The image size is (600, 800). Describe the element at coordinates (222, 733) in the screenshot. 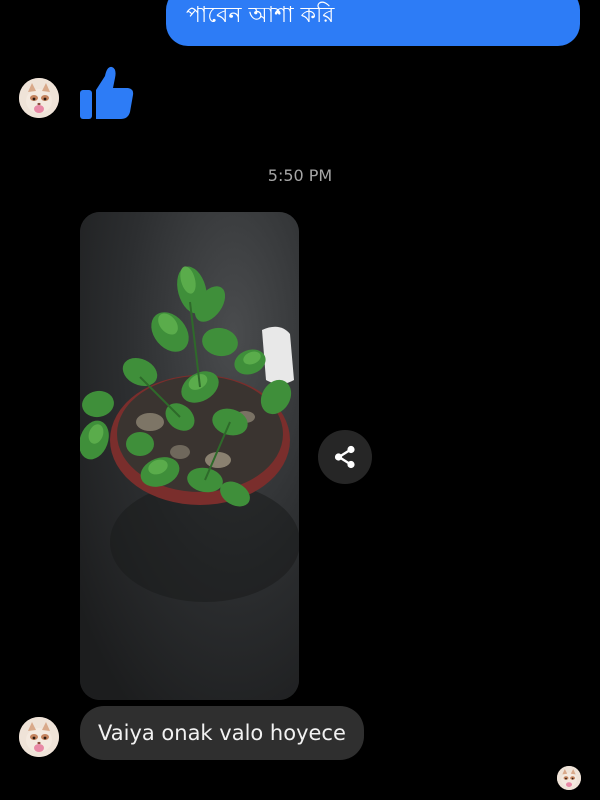

I see `incoming-message-bubble: Vaiya onak valo hoyece` at that location.